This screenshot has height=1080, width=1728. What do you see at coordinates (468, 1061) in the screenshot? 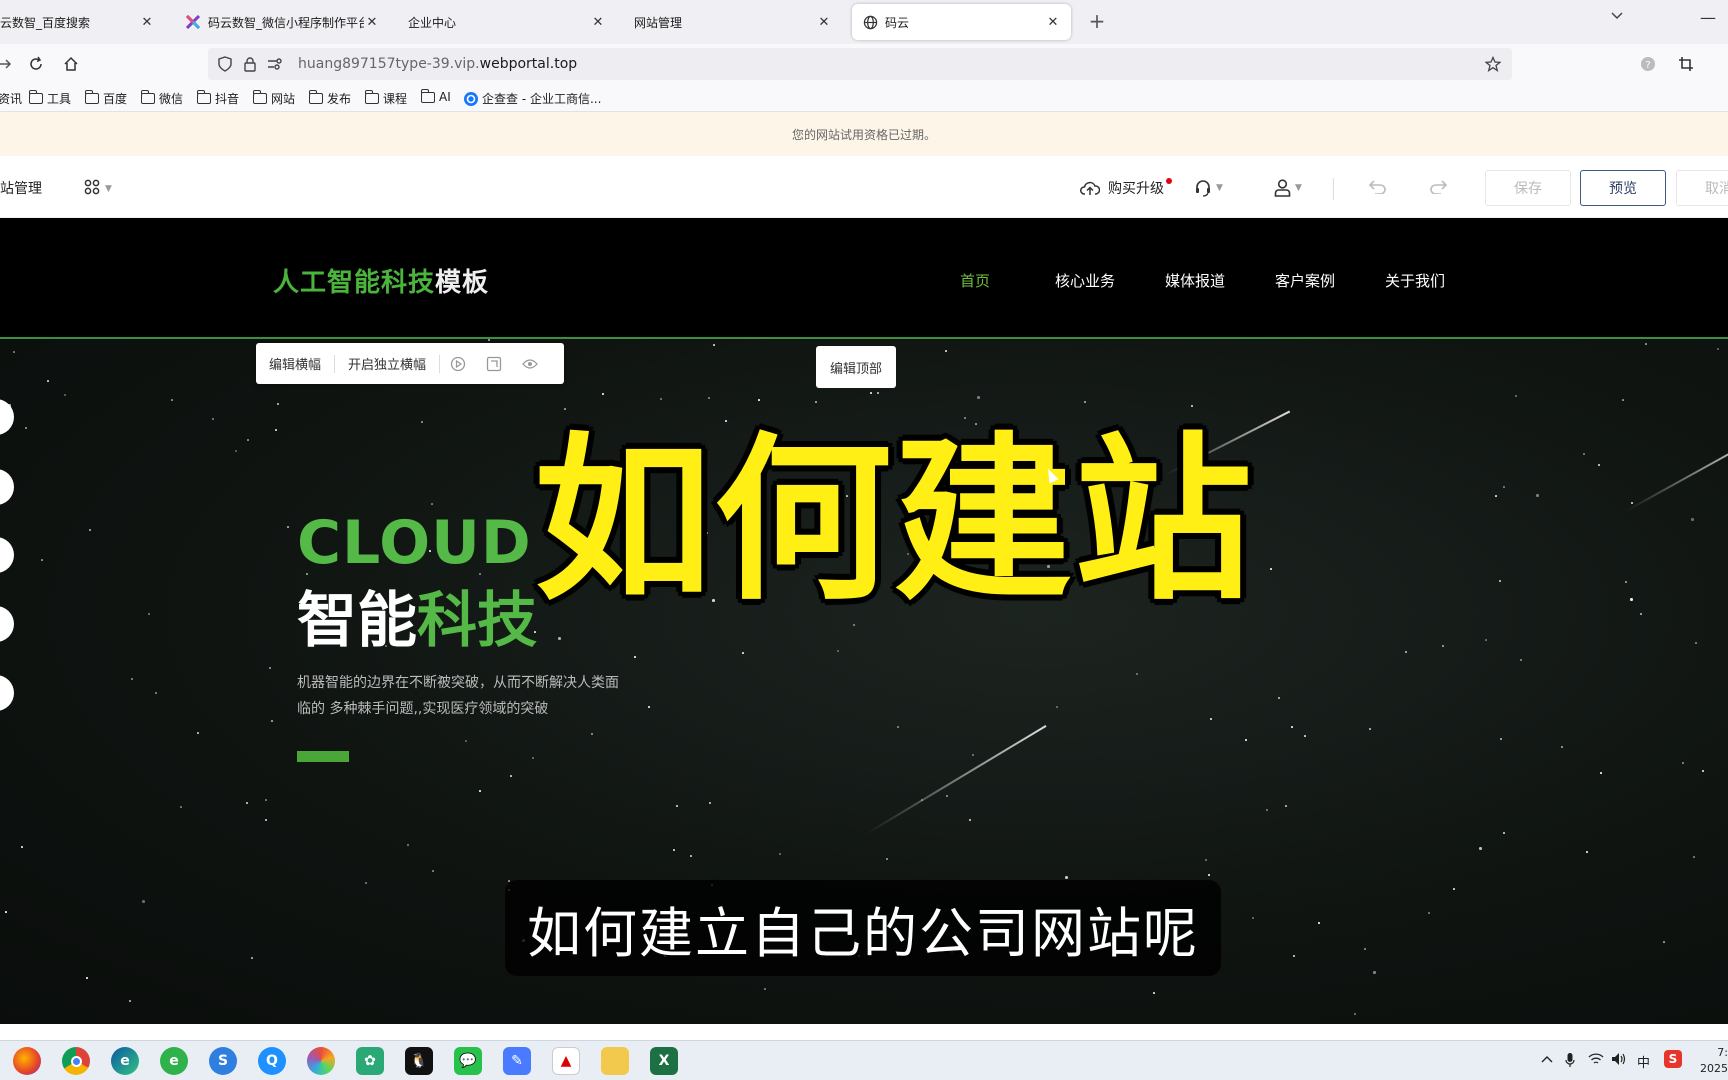
I see `wechat-icon: 💬` at bounding box center [468, 1061].